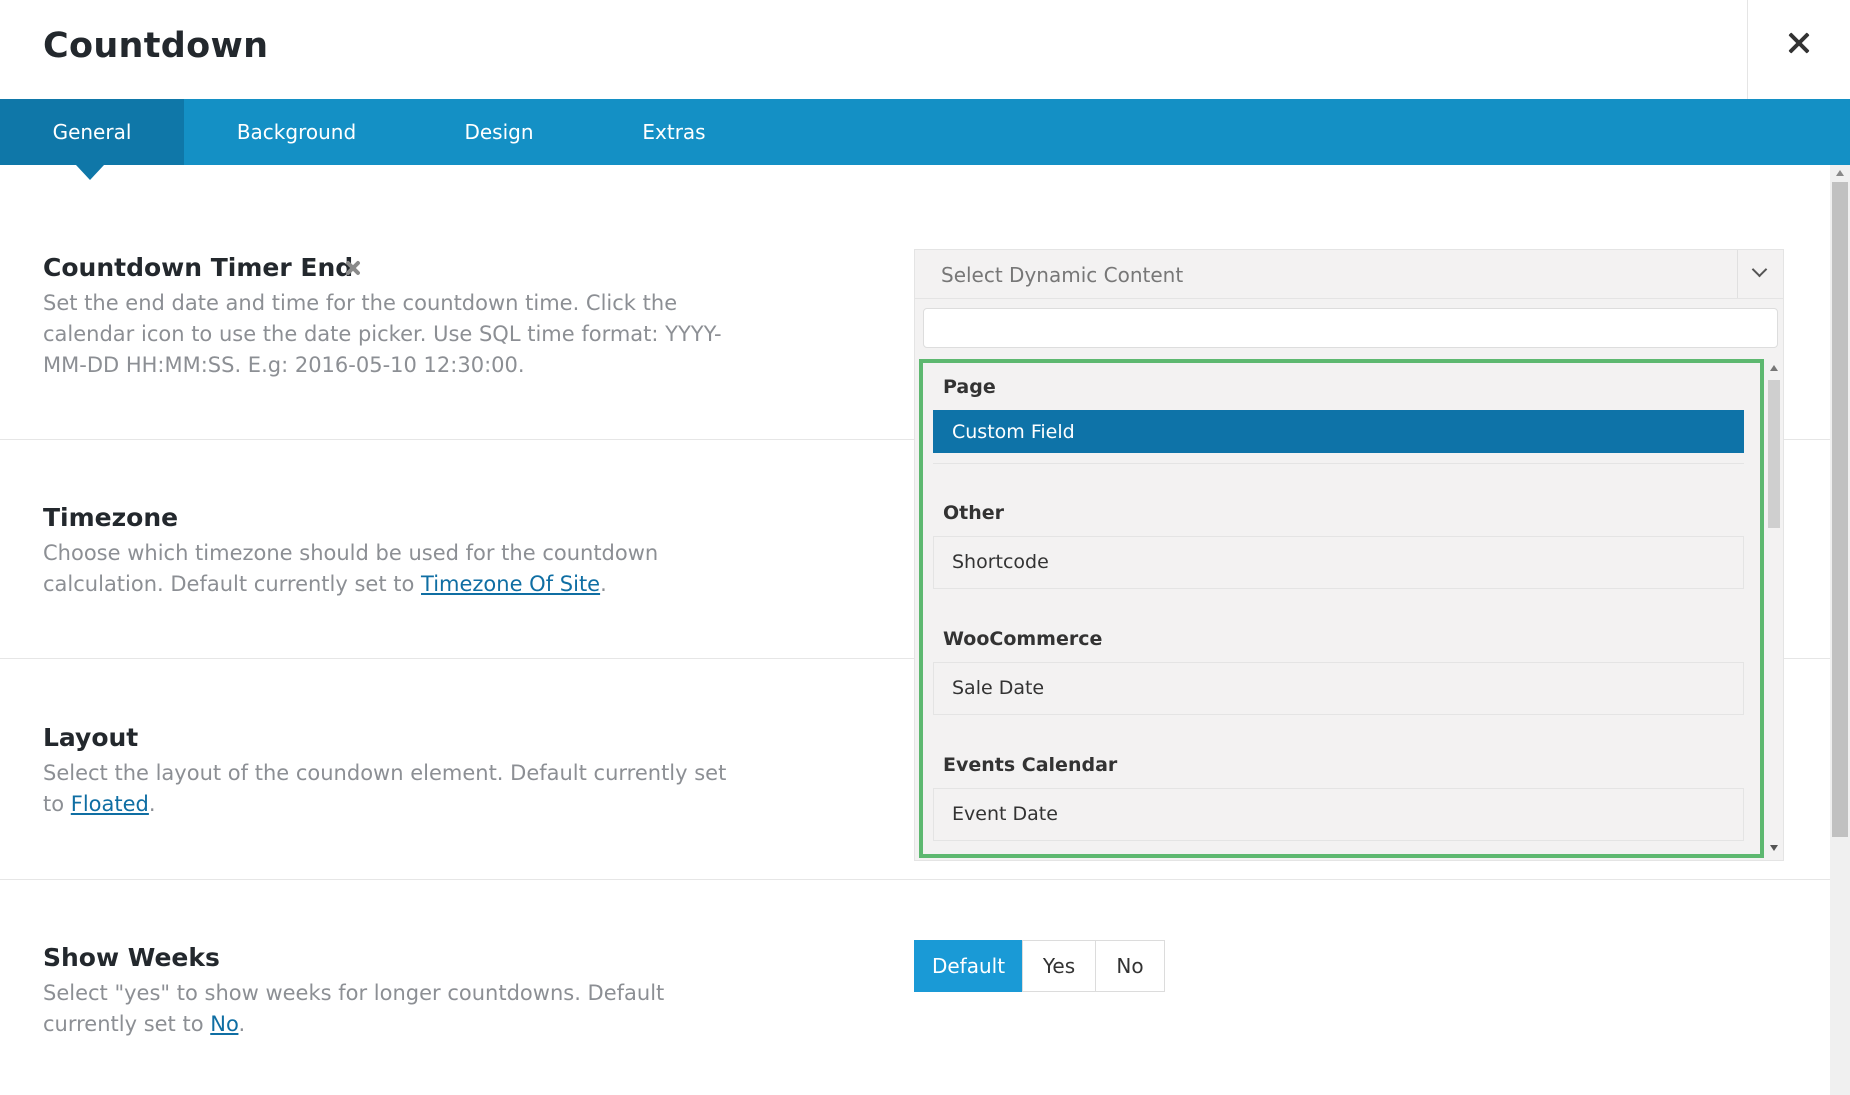 The height and width of the screenshot is (1095, 1850). What do you see at coordinates (925, 49) in the screenshot?
I see `modal-header: Countdown` at bounding box center [925, 49].